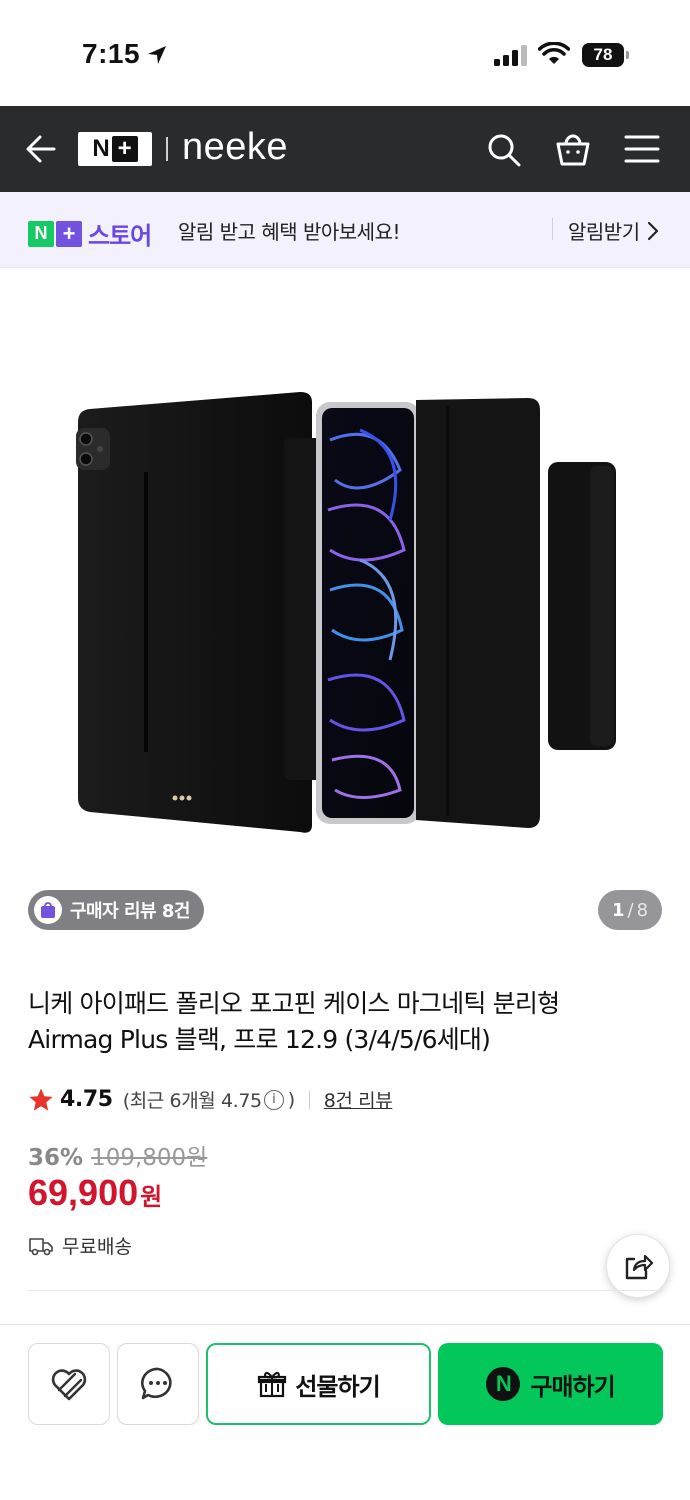 Image resolution: width=690 pixels, height=1500 pixels. I want to click on sale-price-amount: 69,900, so click(83, 1192).